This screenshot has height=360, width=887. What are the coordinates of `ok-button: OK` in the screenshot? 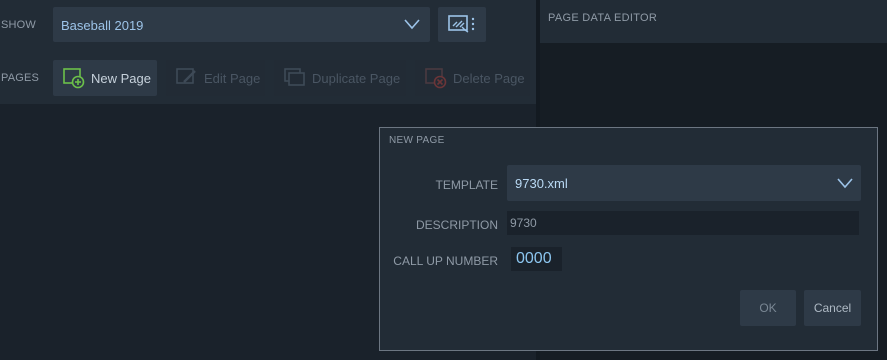 It's located at (768, 308).